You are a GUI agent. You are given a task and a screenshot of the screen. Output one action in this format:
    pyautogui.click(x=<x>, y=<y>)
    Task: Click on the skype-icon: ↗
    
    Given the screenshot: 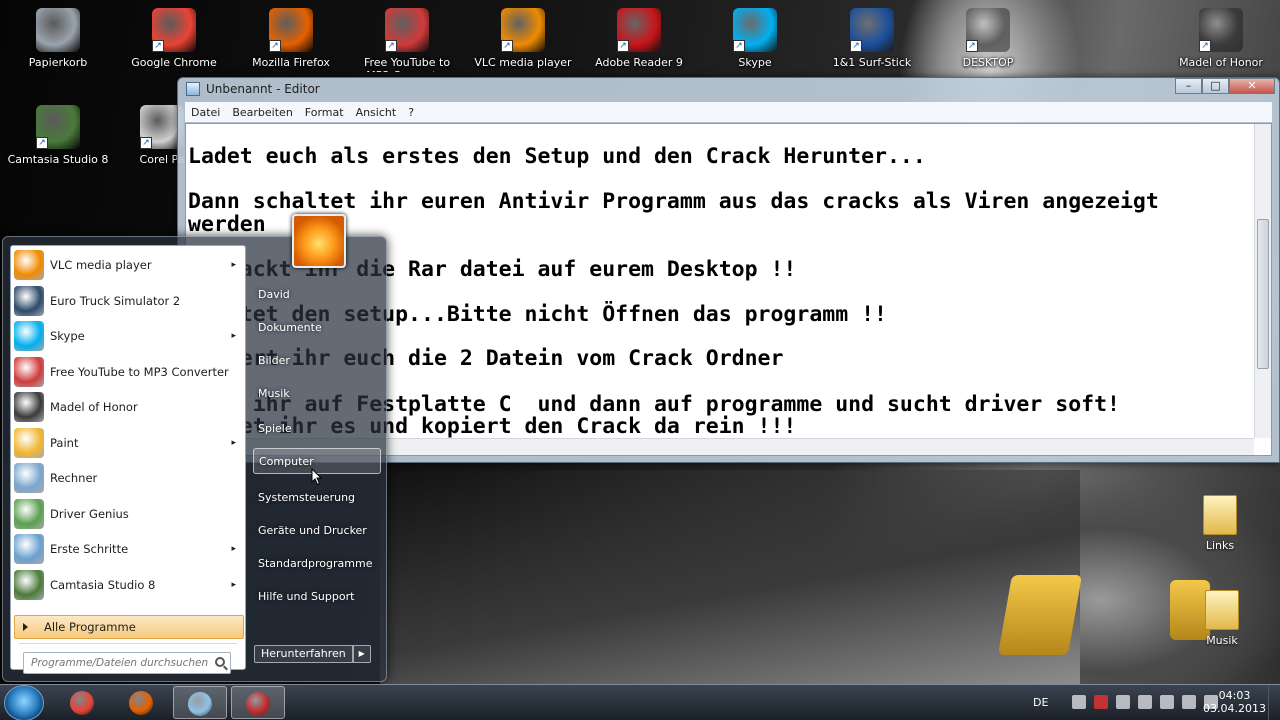 What is the action you would take?
    pyautogui.click(x=755, y=30)
    